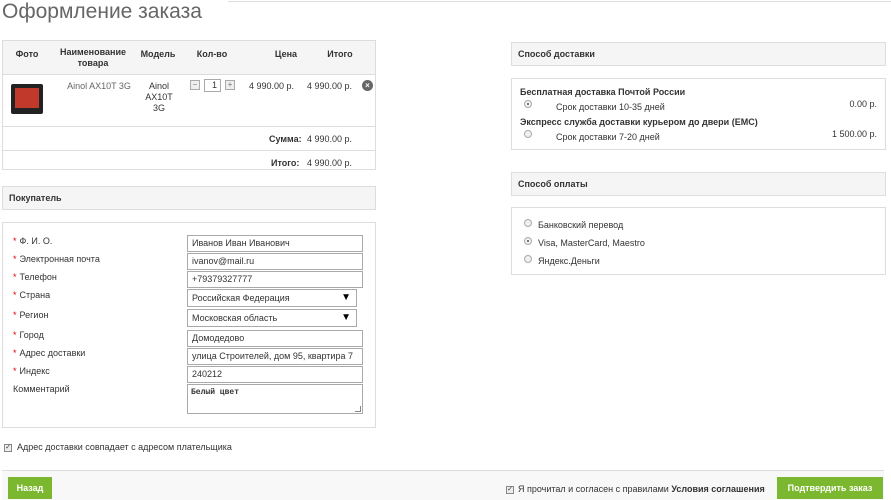  I want to click on region-label: * Регион, so click(31, 315).